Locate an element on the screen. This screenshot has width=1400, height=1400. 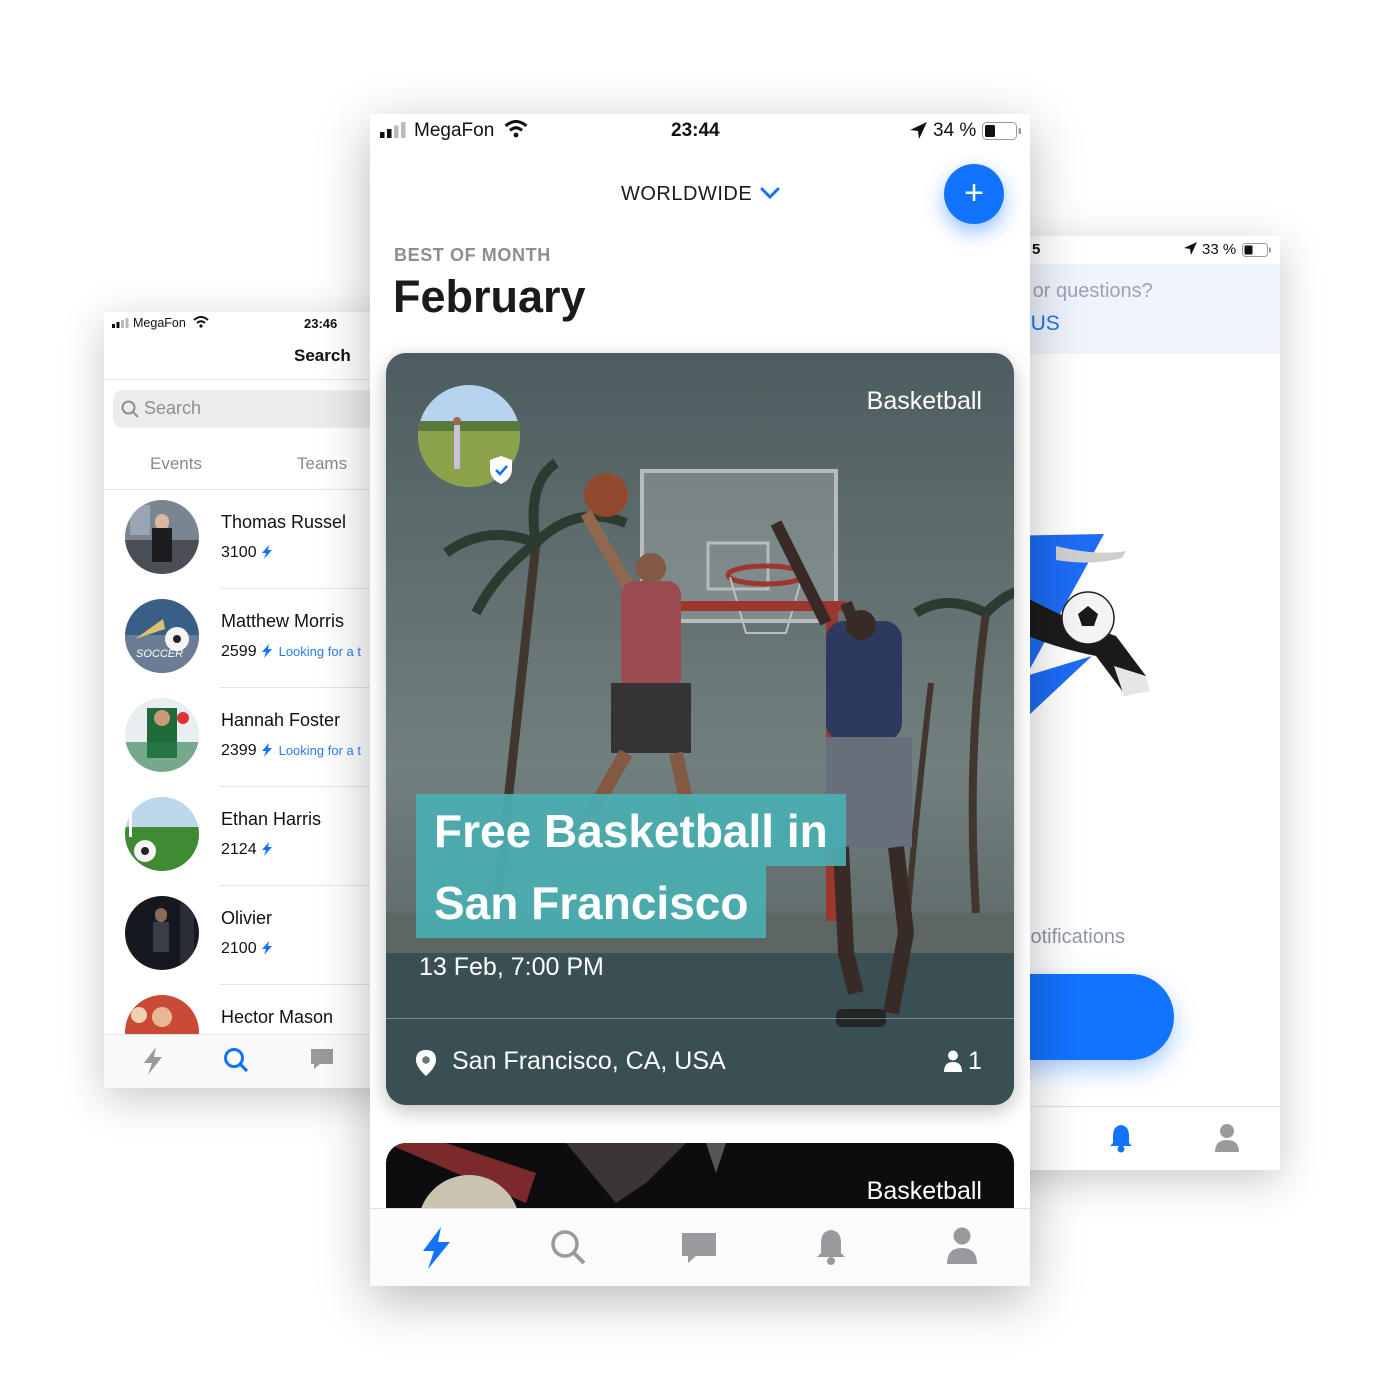
avatar: SOCCER is located at coordinates (162, 636).